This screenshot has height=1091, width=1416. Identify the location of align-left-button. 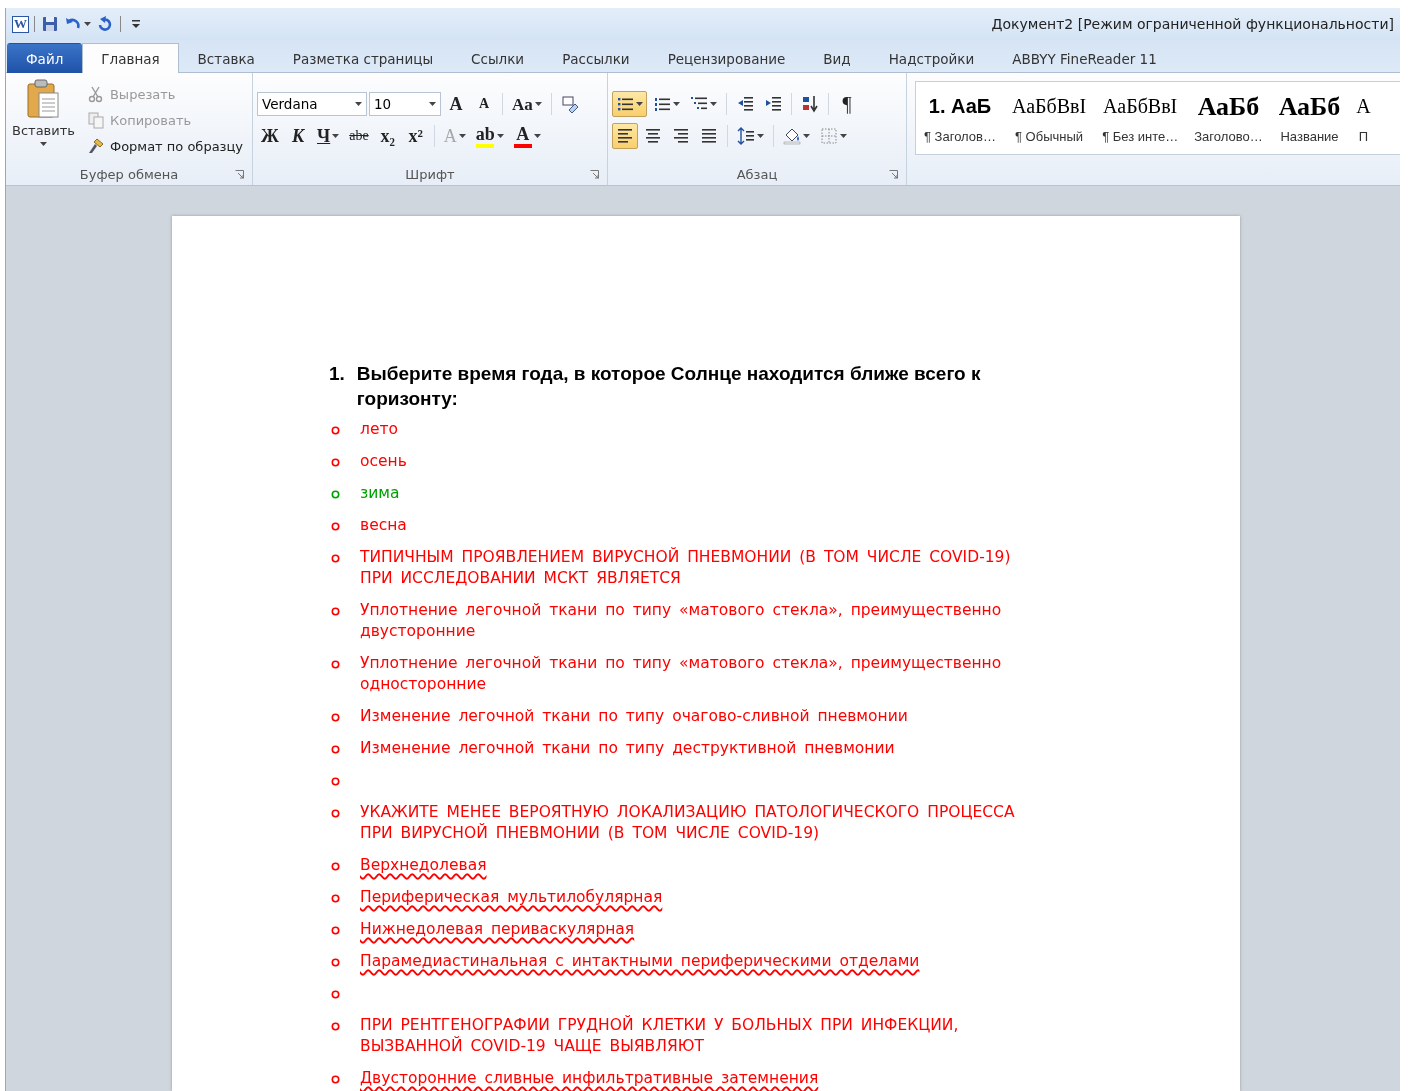
(625, 136).